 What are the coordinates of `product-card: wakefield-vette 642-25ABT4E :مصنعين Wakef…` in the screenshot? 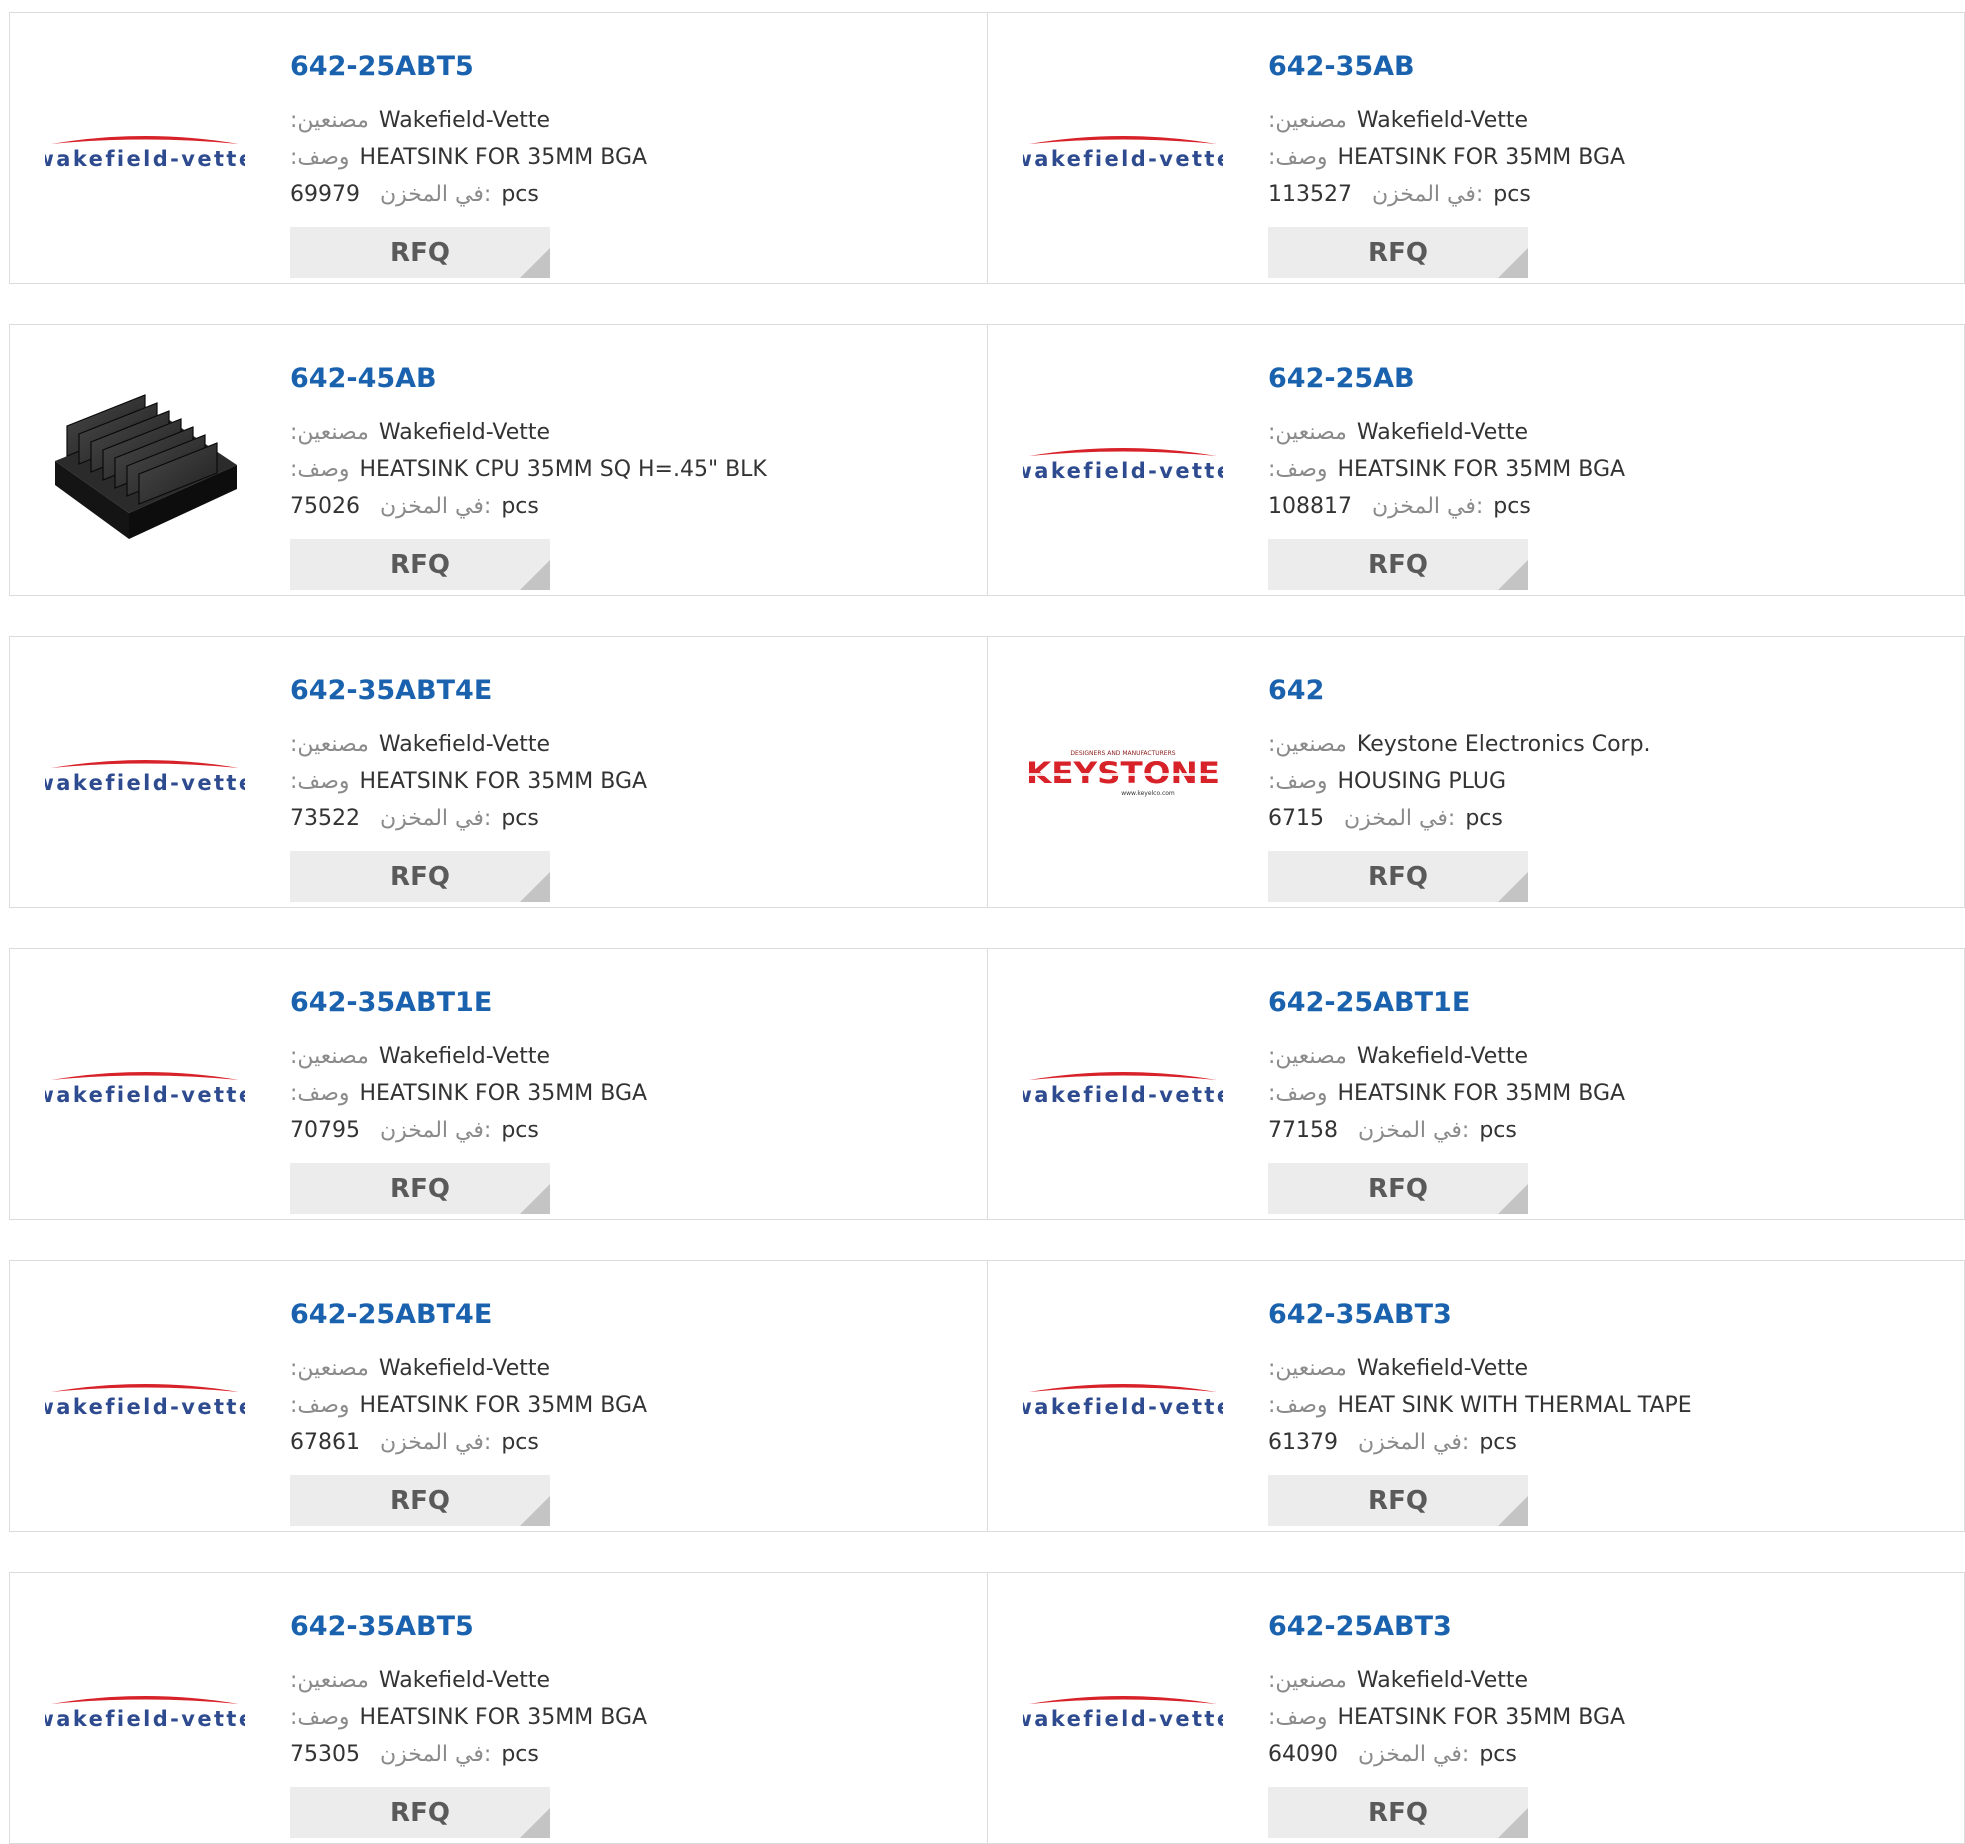 It's located at (498, 1396).